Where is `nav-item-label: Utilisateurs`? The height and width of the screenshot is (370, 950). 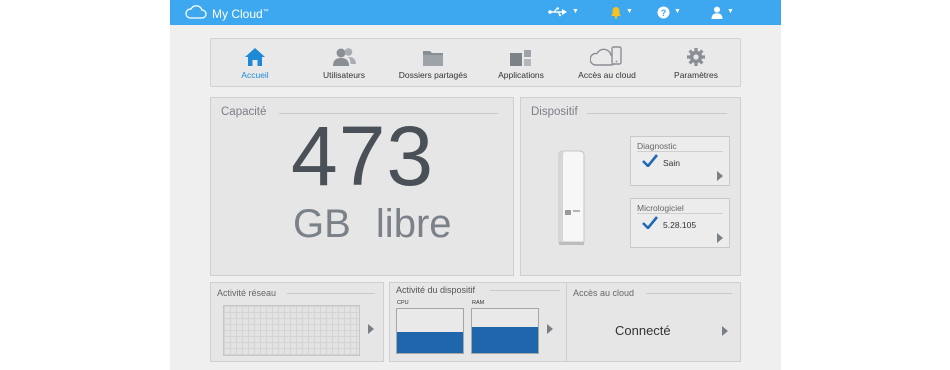
nav-item-label: Utilisateurs is located at coordinates (344, 75).